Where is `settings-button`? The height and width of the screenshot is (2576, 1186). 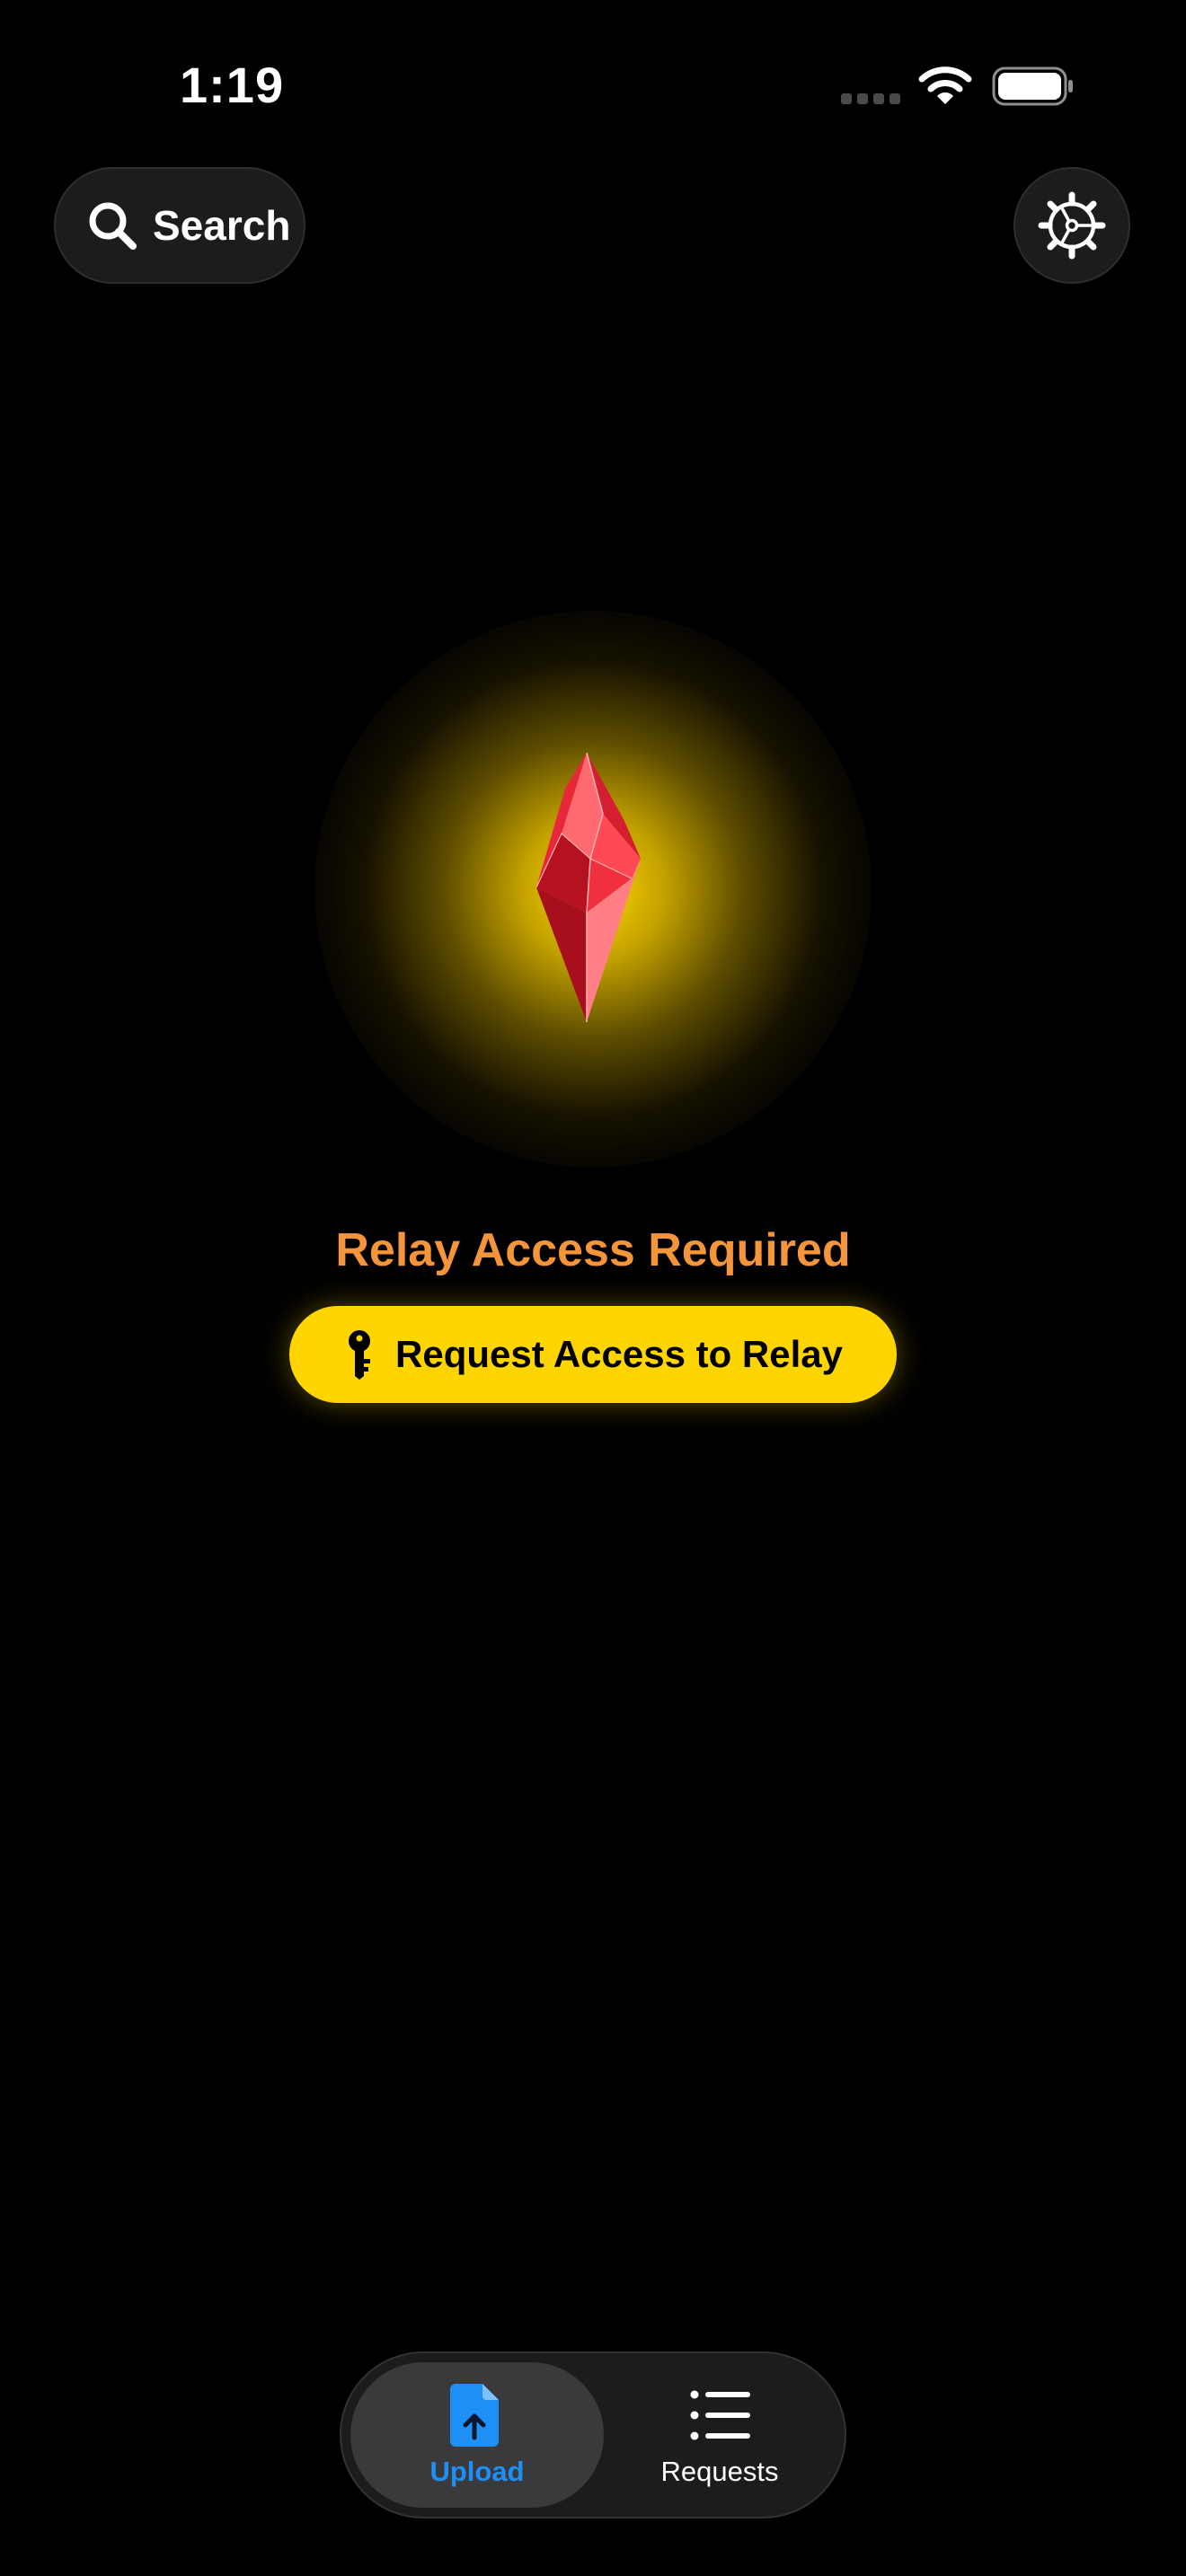 settings-button is located at coordinates (1071, 225).